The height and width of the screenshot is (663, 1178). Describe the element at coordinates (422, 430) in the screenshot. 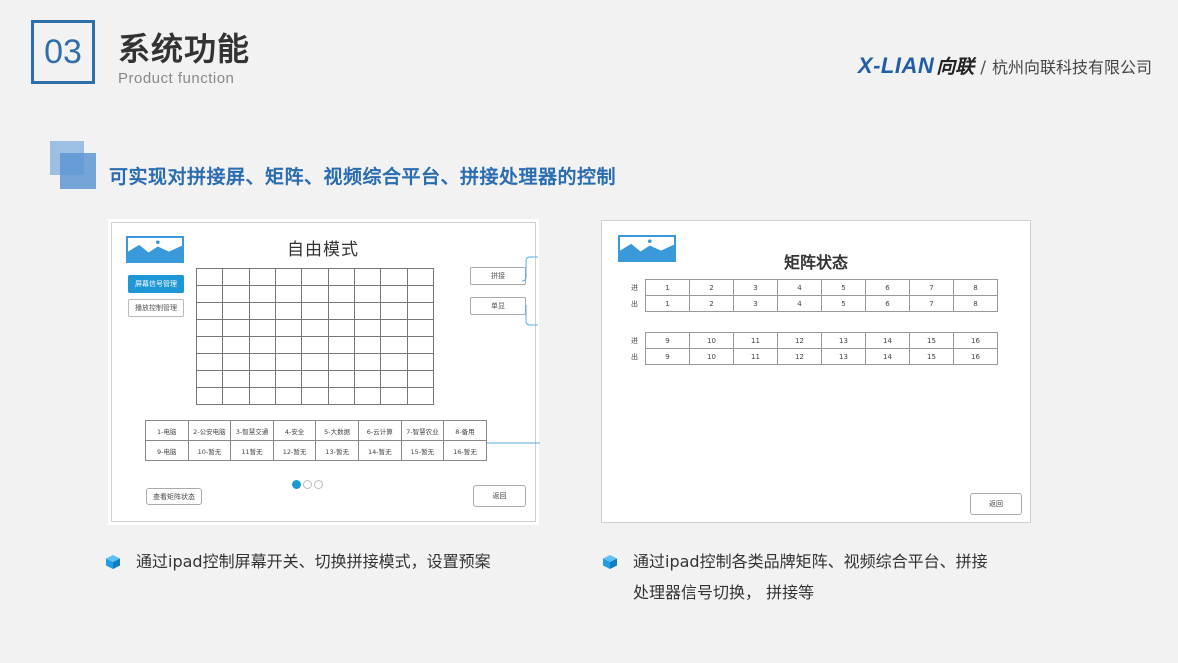

I see `signal-source-cell: 7-智慧农业` at that location.